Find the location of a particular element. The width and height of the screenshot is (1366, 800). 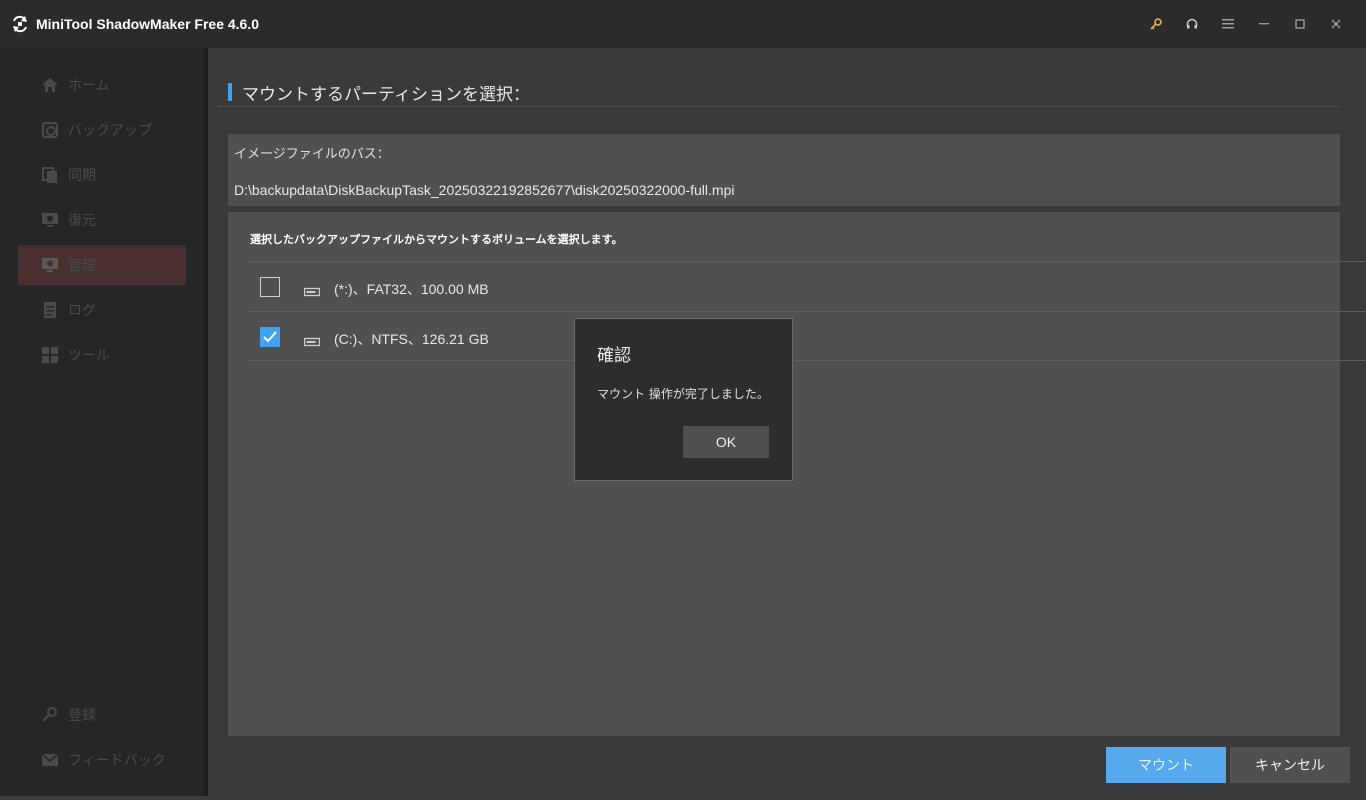

checkmark-icon is located at coordinates (270, 337).